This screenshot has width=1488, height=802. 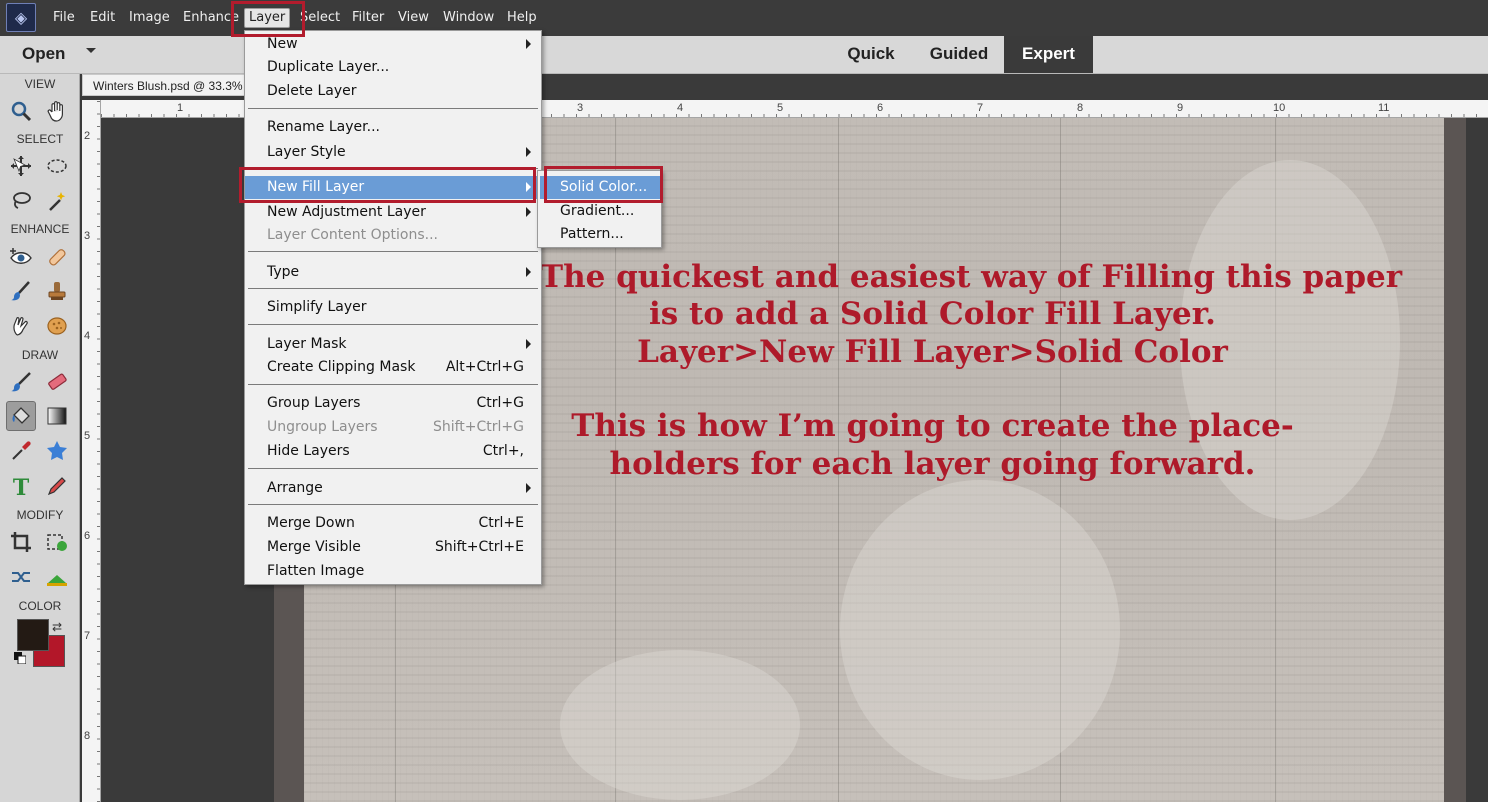 What do you see at coordinates (57, 166) in the screenshot?
I see `marquee-tool-icon` at bounding box center [57, 166].